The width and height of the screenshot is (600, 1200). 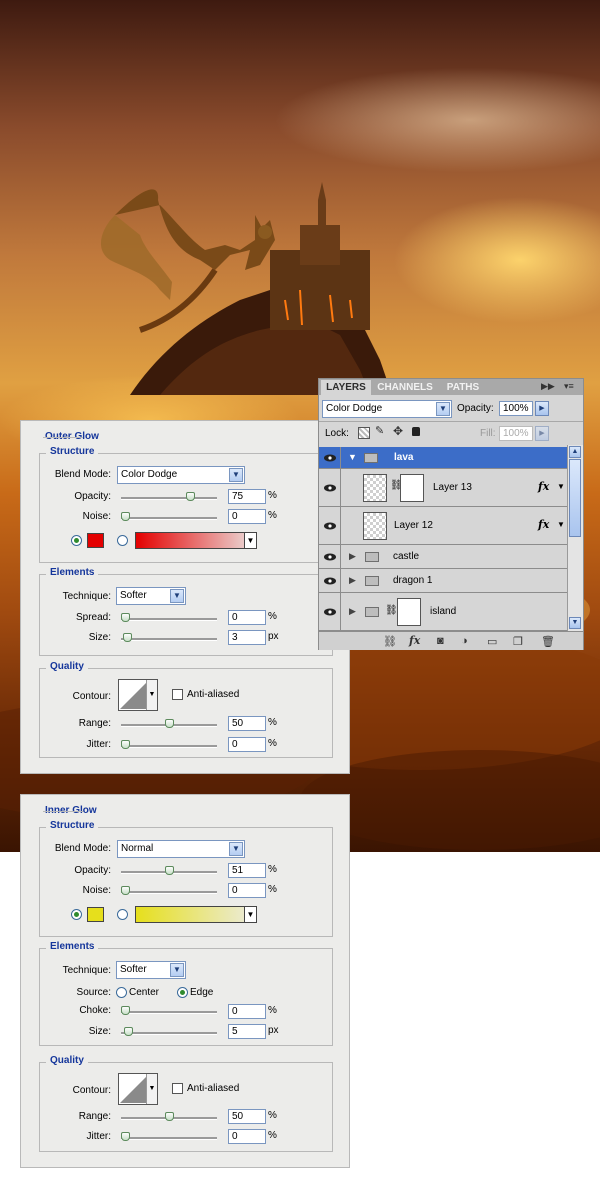 What do you see at coordinates (548, 641) in the screenshot?
I see `delete-layer-icon: 🗑` at bounding box center [548, 641].